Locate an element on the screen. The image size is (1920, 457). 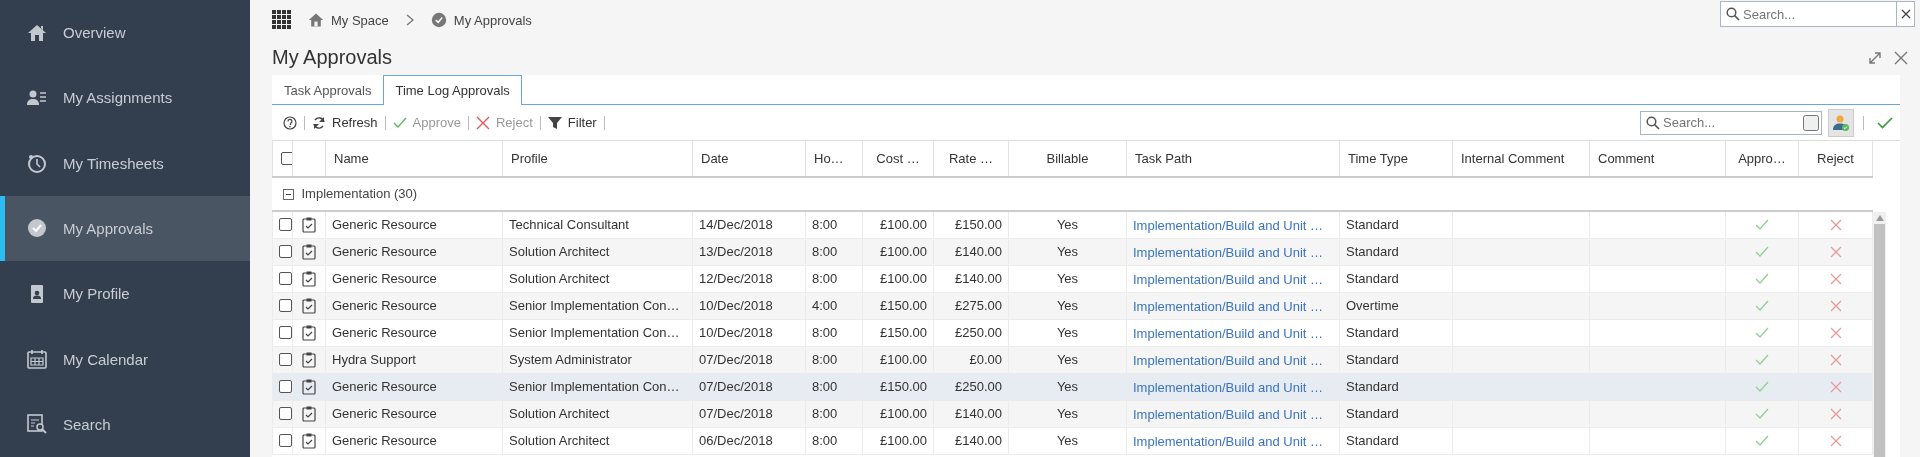
table-cell: System Administrator is located at coordinates (597, 359).